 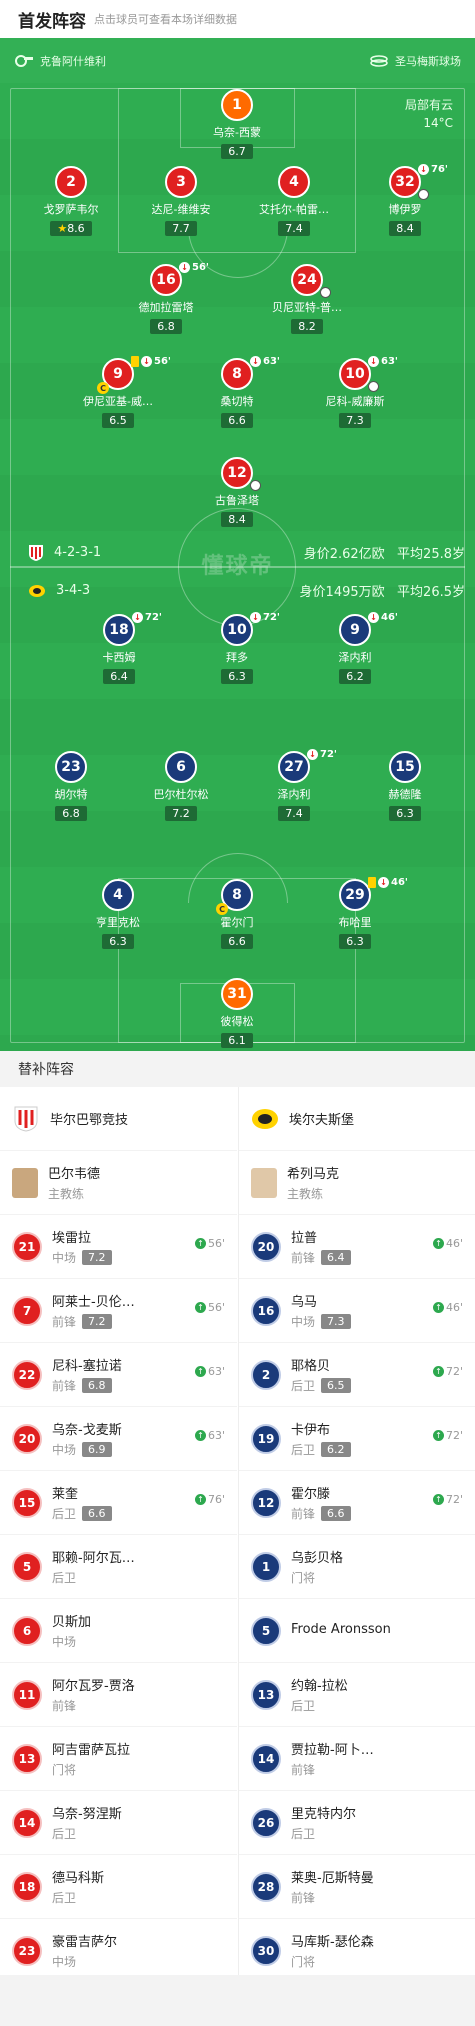 I want to click on sub-player-row: 5 Frode Aronsson, so click(x=357, y=1631).